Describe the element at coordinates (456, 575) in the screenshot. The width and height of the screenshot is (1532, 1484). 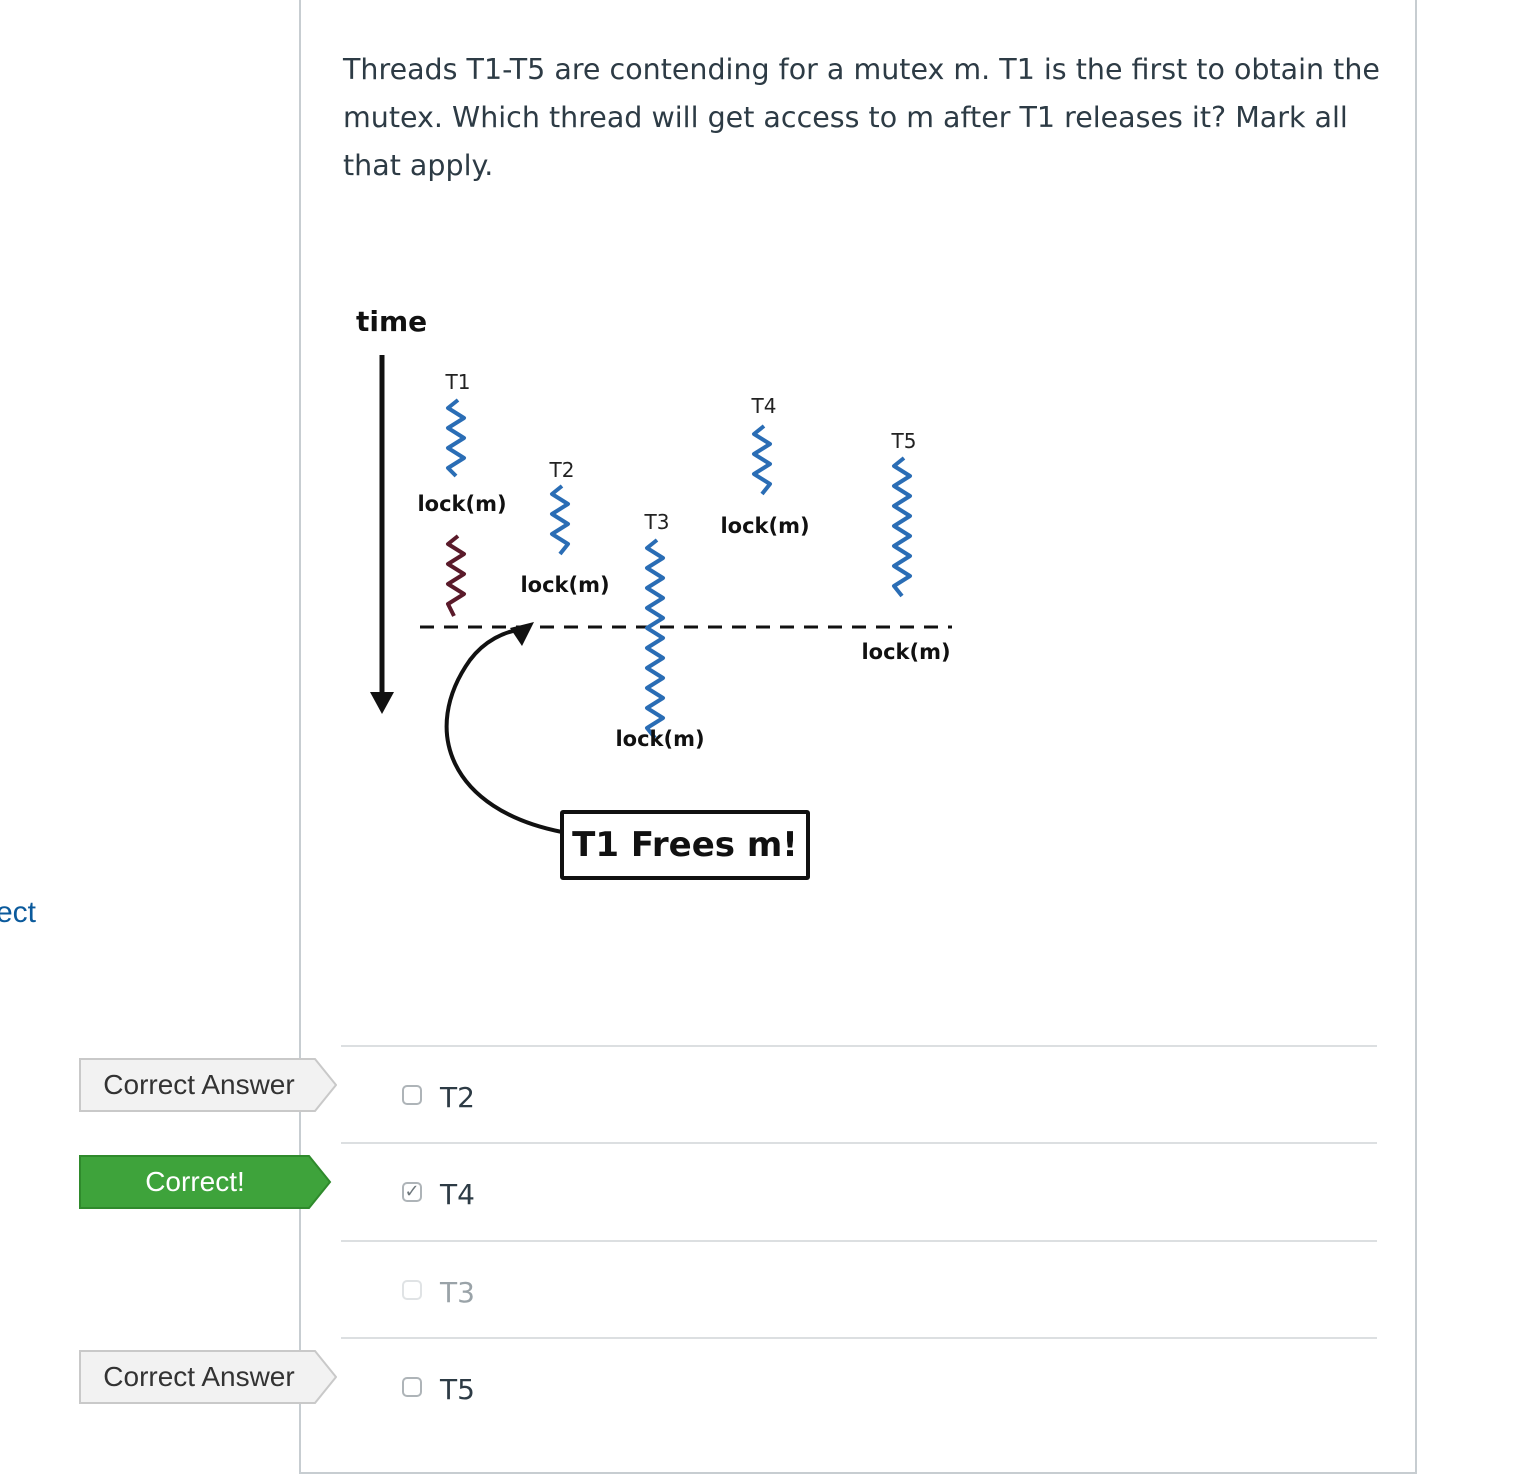
I see `t1-critical-squiggle` at that location.